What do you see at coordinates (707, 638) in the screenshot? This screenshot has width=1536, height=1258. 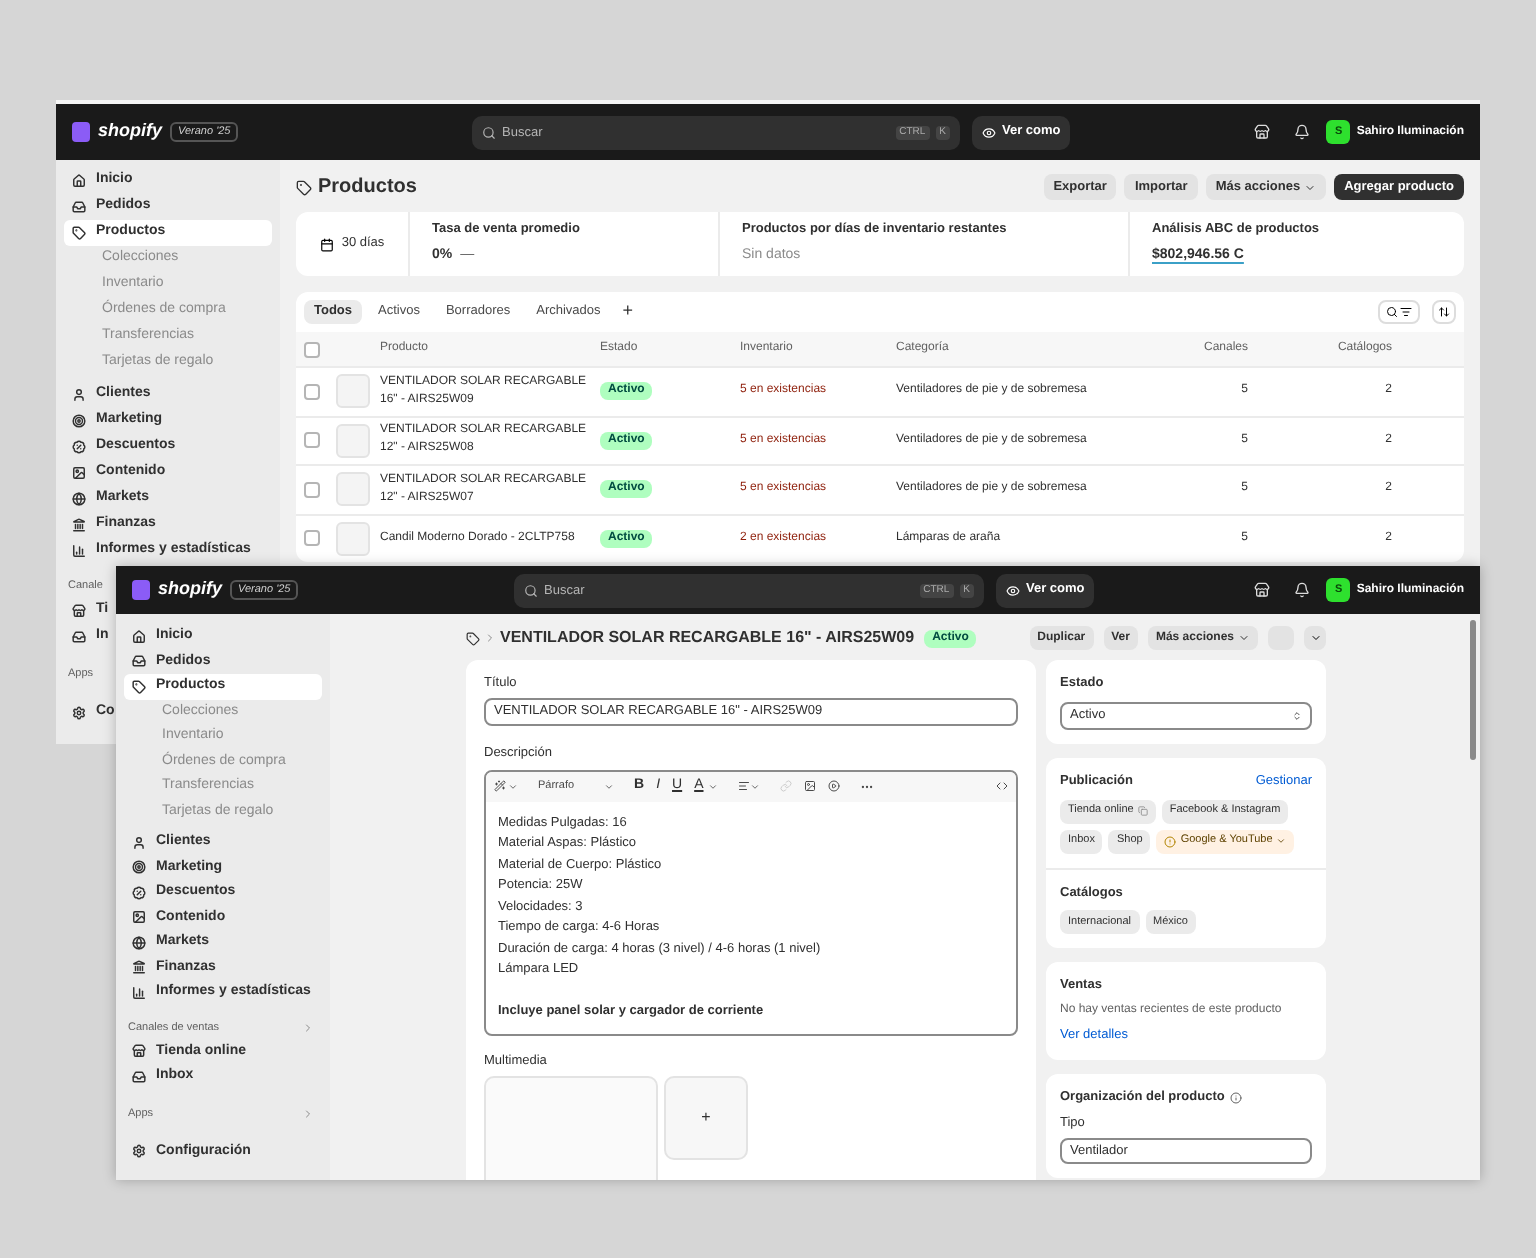 I see `product-title: VENTILADOR SOLAR RECARGABLE 16" - AIRS25W09` at bounding box center [707, 638].